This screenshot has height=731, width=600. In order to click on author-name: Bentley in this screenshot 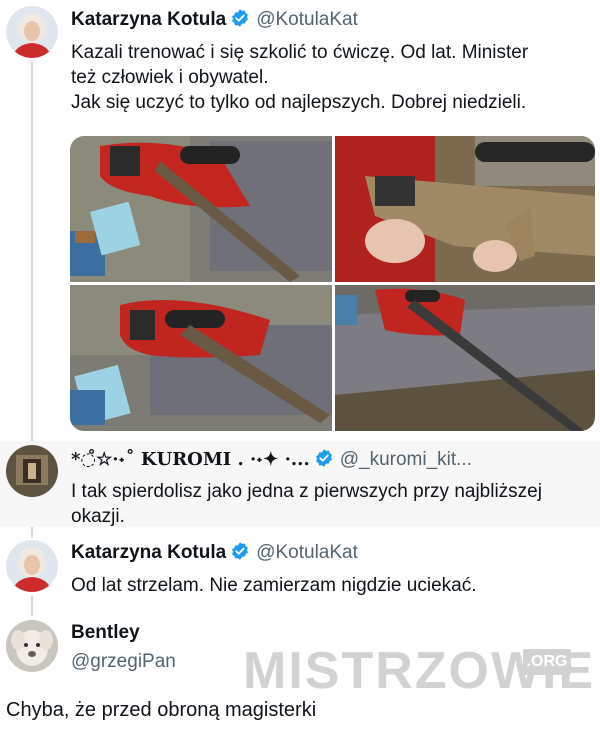, I will do `click(105, 633)`.